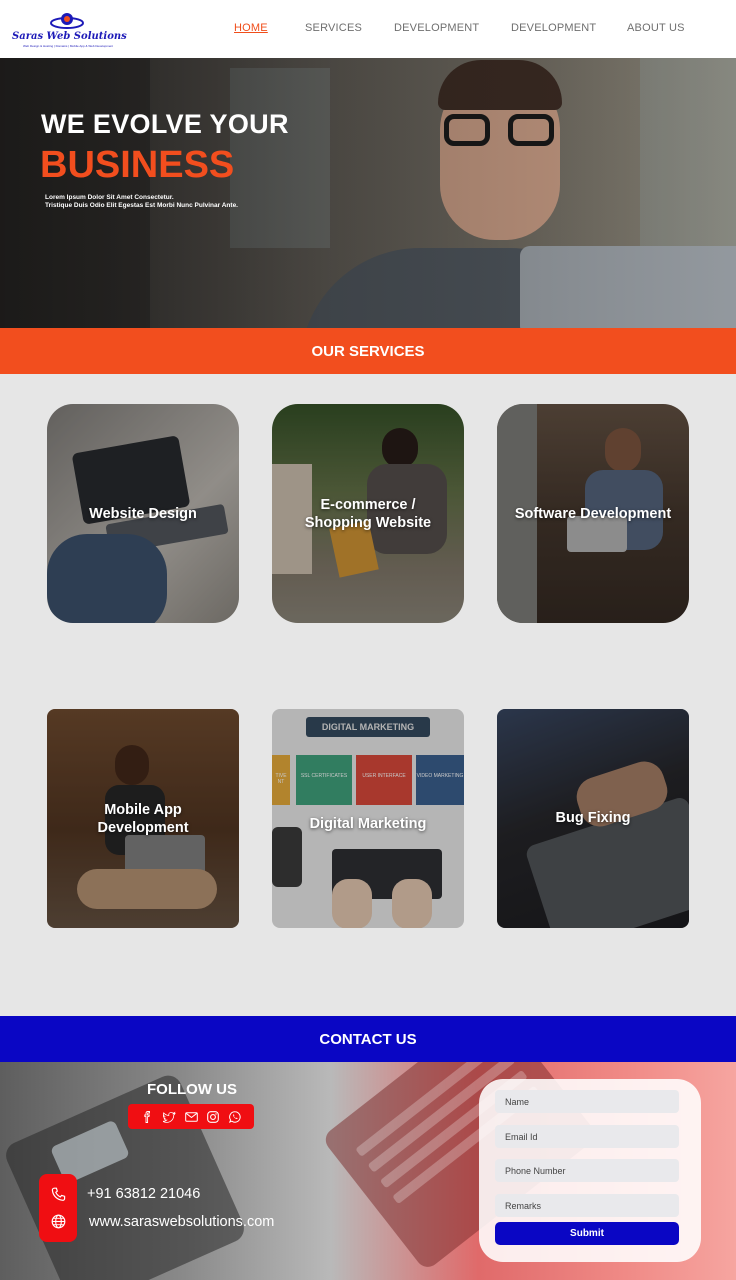 The image size is (736, 1280). I want to click on contact-heading: CONTACT US, so click(368, 1039).